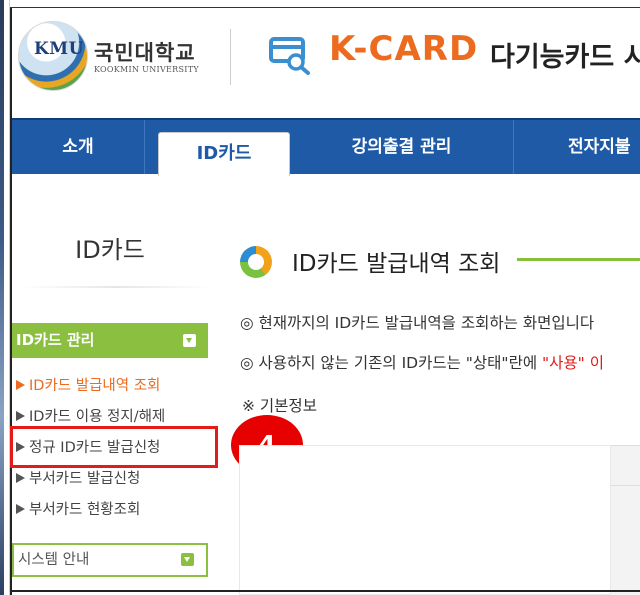 This screenshot has height=595, width=640. What do you see at coordinates (97, 417) in the screenshot?
I see `sidebar-item-label: ID카드 이용 정지/해제` at bounding box center [97, 417].